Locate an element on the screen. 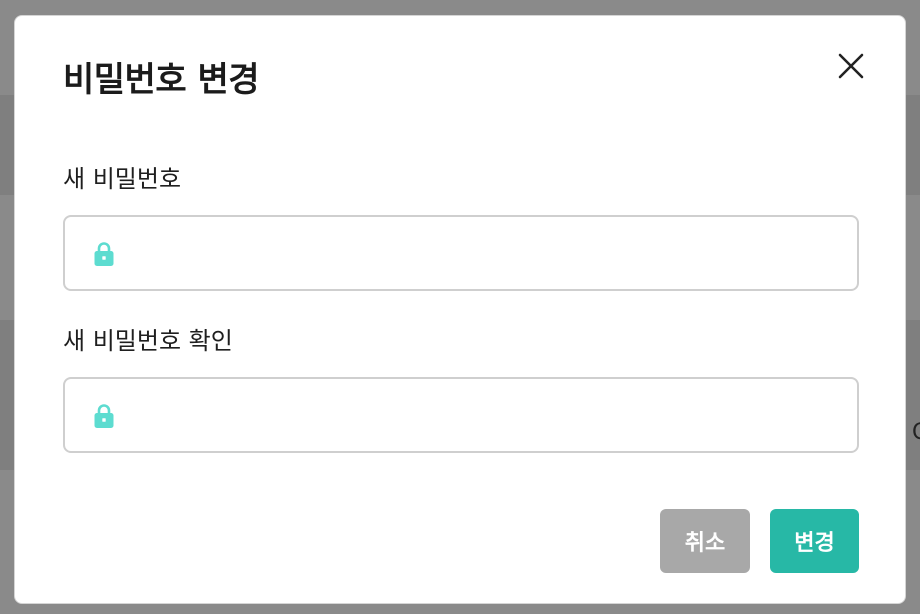 Image resolution: width=920 pixels, height=614 pixels. modal-title: 비밀번호 변경 is located at coordinates (161, 80).